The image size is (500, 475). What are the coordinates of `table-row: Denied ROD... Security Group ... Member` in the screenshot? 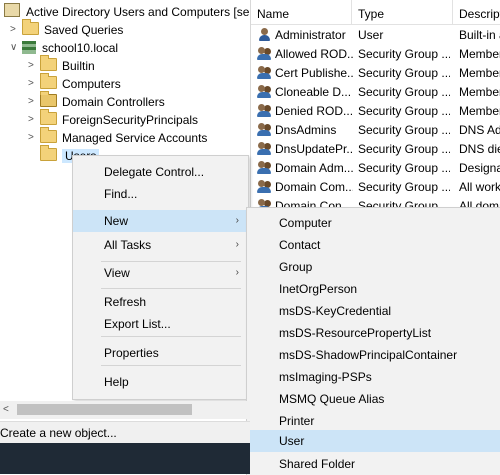 It's located at (375, 111).